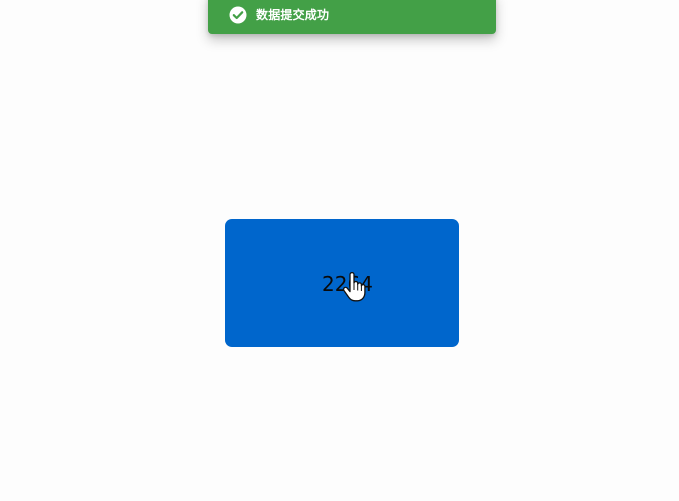 The height and width of the screenshot is (501, 679). Describe the element at coordinates (238, 15) in the screenshot. I see `check-circle-icon` at that location.